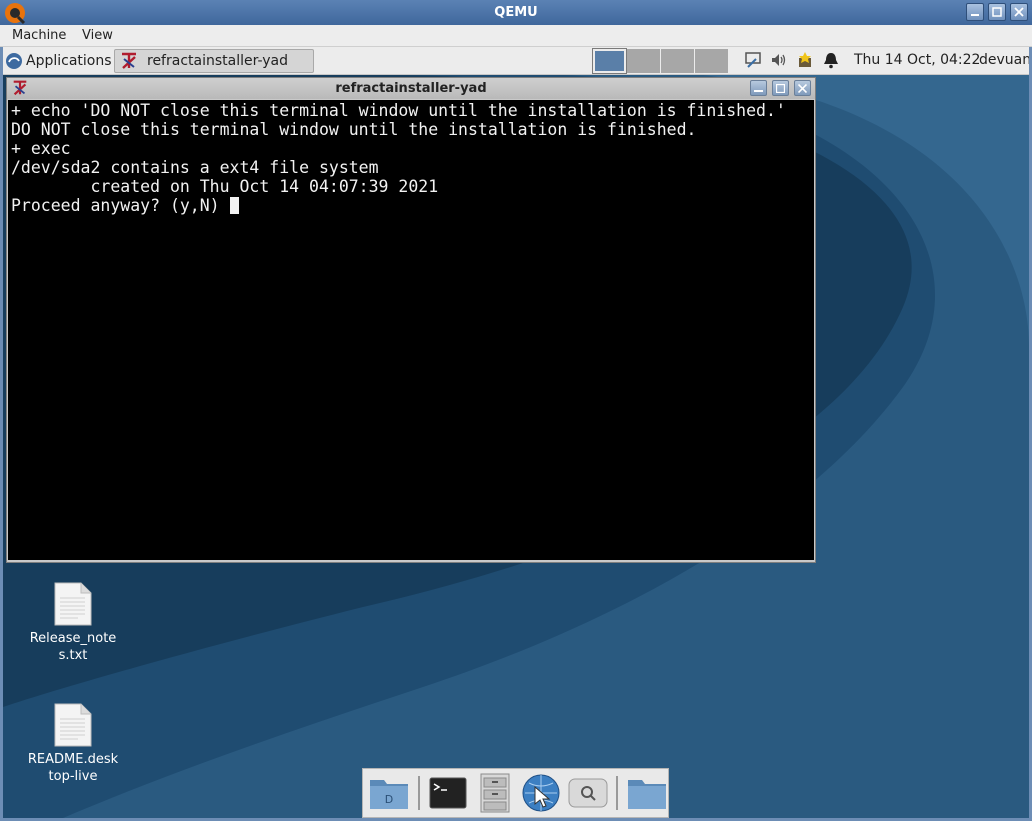 Image resolution: width=1032 pixels, height=821 pixels. I want to click on desktop-icon-readme: README.desk top-live, so click(73, 744).